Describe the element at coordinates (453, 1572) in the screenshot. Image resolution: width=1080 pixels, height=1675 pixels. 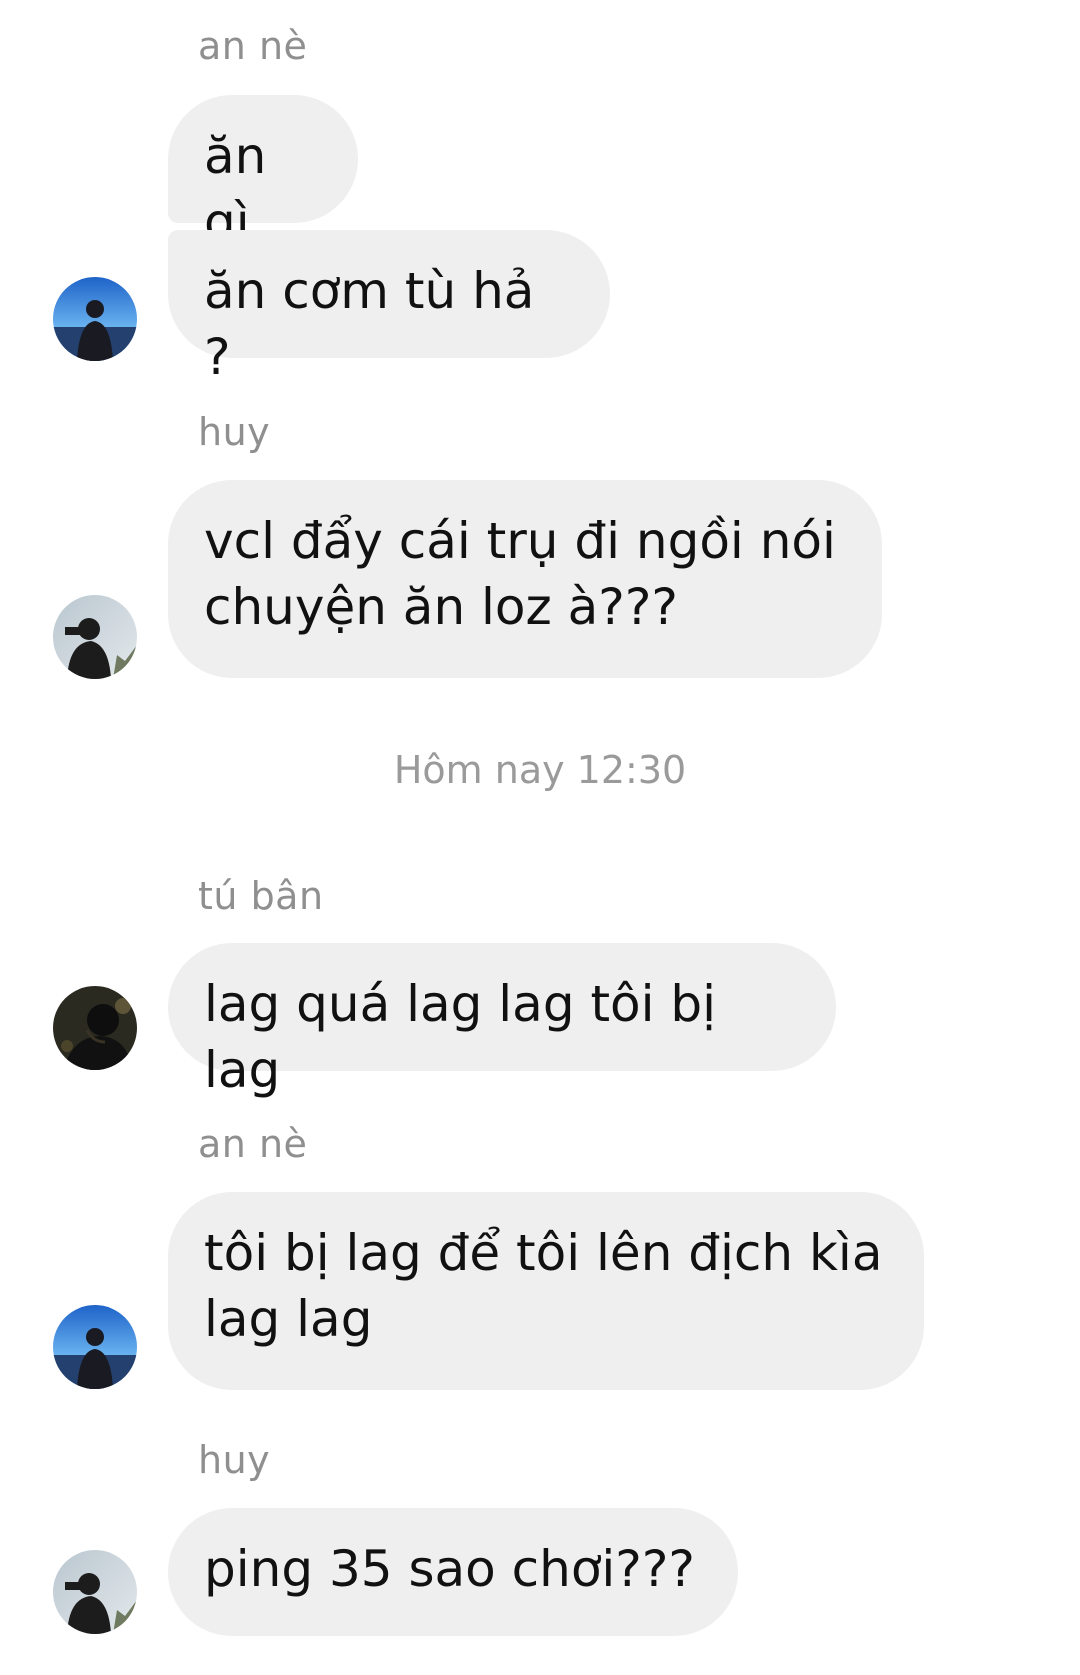
I see `message-bubble: ping 35 sao chơi???` at that location.